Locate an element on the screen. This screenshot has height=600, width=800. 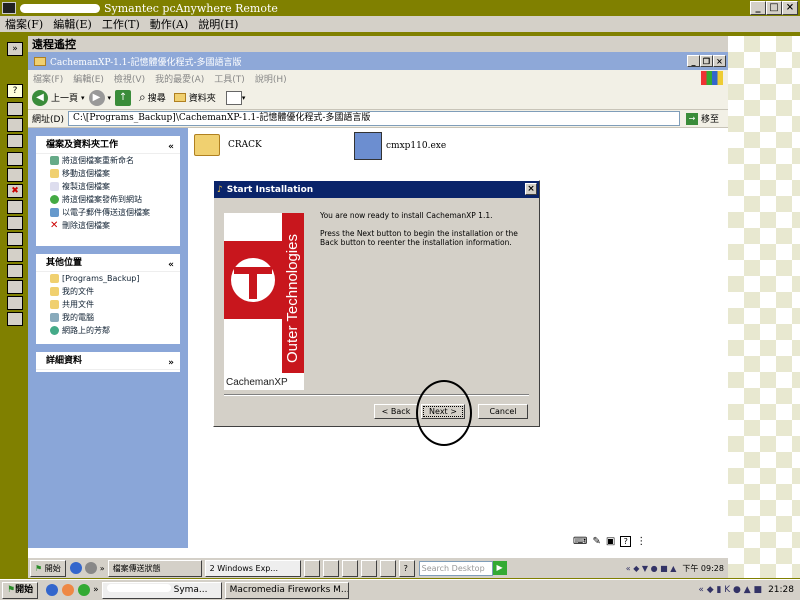
place-network: 網路上的芳鄰 is located at coordinates (108, 330).